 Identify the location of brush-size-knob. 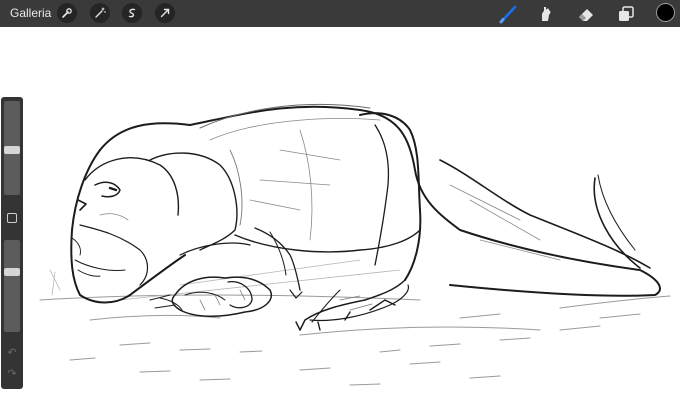
(12, 150).